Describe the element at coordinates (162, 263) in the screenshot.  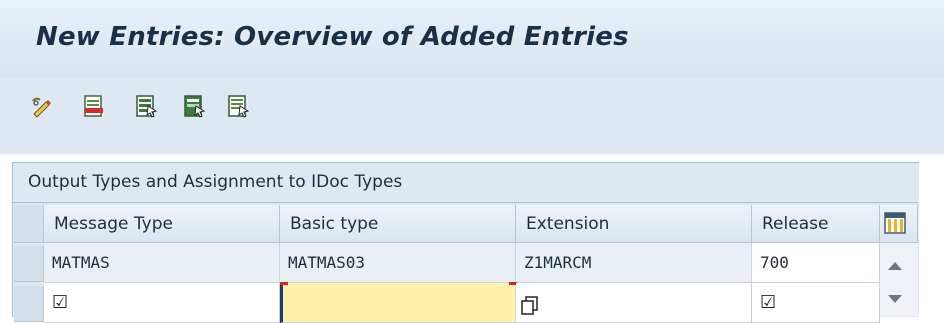
I see `message-type-cell: MATMAS` at that location.